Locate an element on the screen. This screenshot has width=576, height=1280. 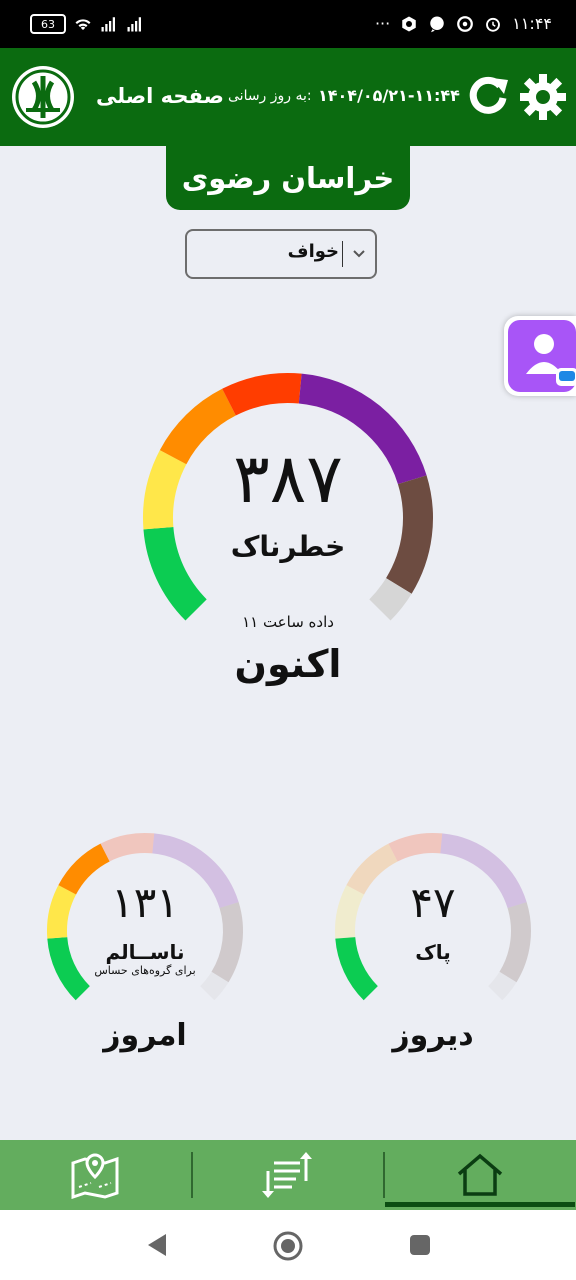
home-icon is located at coordinates (480, 1174).